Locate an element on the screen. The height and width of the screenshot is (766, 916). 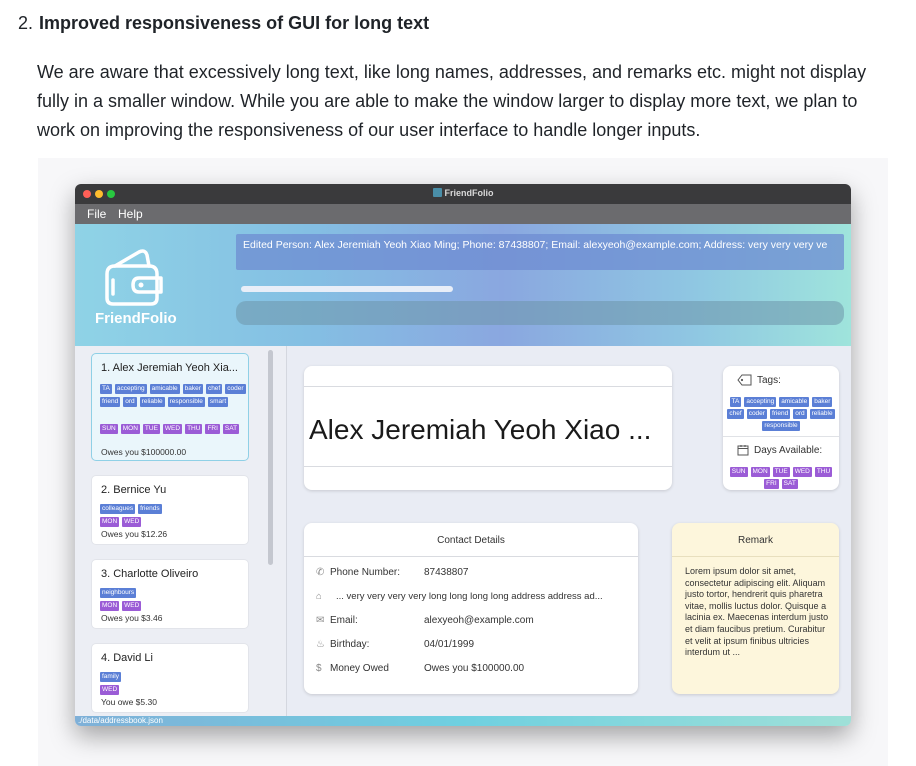
tag: friends is located at coordinates (150, 509).